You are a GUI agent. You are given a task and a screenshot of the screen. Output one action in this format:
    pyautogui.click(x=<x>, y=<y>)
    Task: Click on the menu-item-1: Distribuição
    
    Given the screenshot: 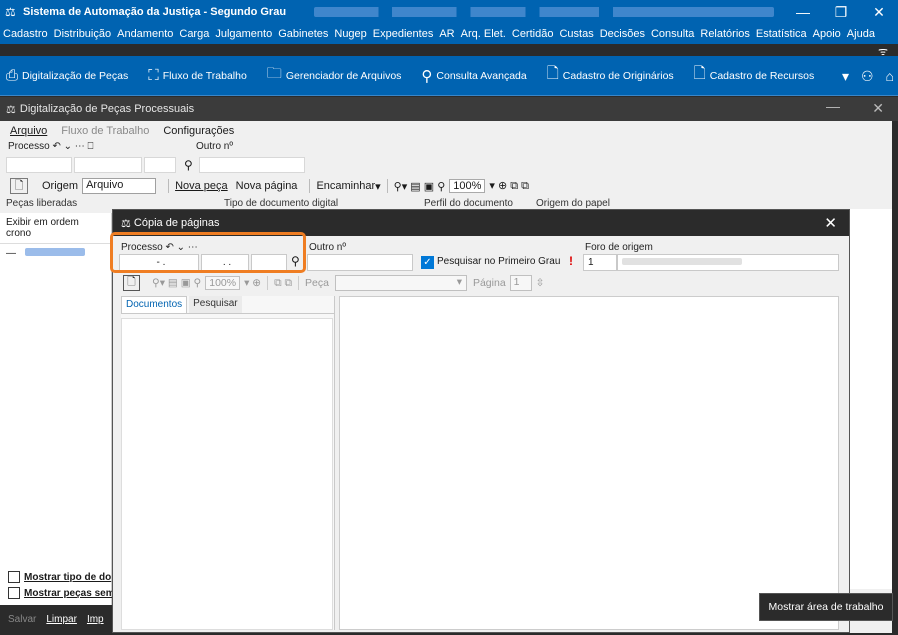 What is the action you would take?
    pyautogui.click(x=82, y=34)
    